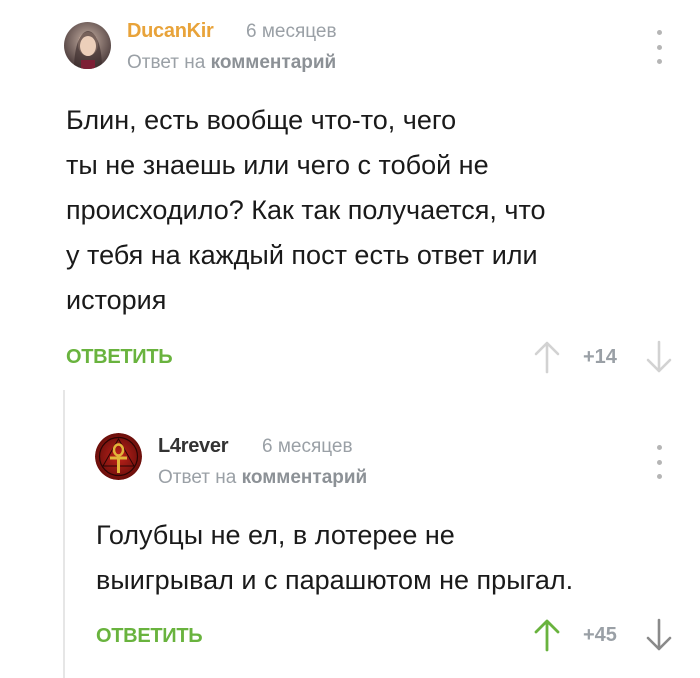 The image size is (700, 678). What do you see at coordinates (170, 31) in the screenshot?
I see `username: DucanKir` at bounding box center [170, 31].